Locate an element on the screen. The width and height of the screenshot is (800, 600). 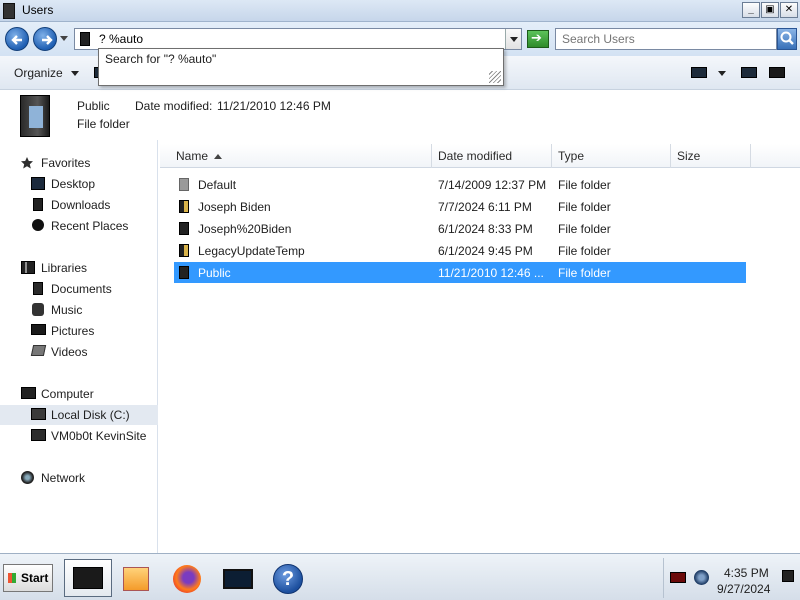
search-icon is located at coordinates (787, 38).